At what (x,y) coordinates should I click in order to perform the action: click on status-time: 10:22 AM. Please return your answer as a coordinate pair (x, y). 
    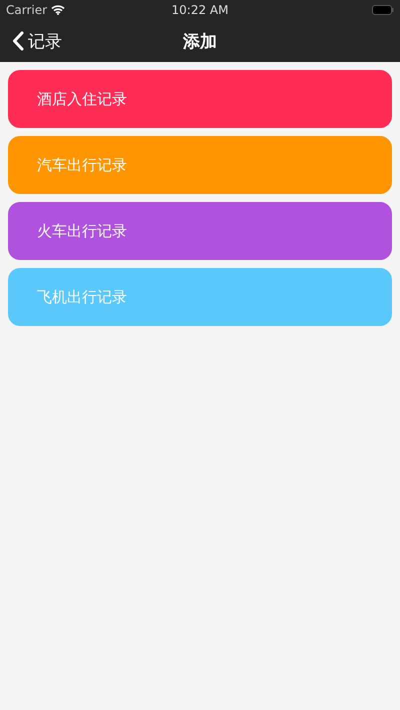
    Looking at the image, I should click on (200, 10).